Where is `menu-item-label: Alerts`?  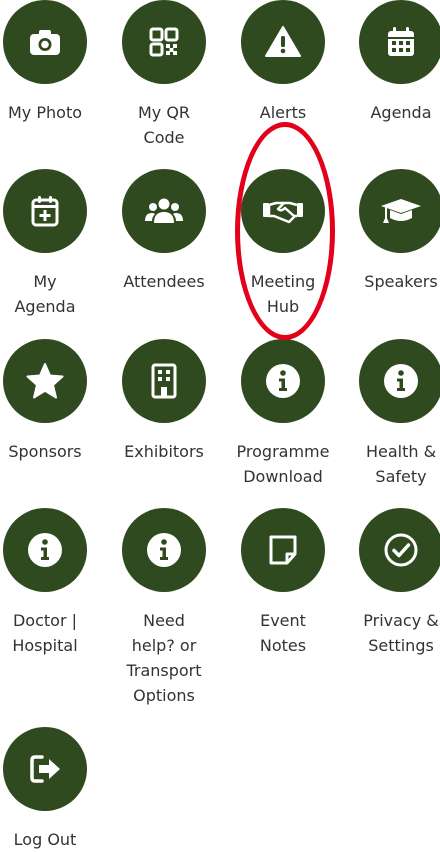 menu-item-label: Alerts is located at coordinates (283, 112).